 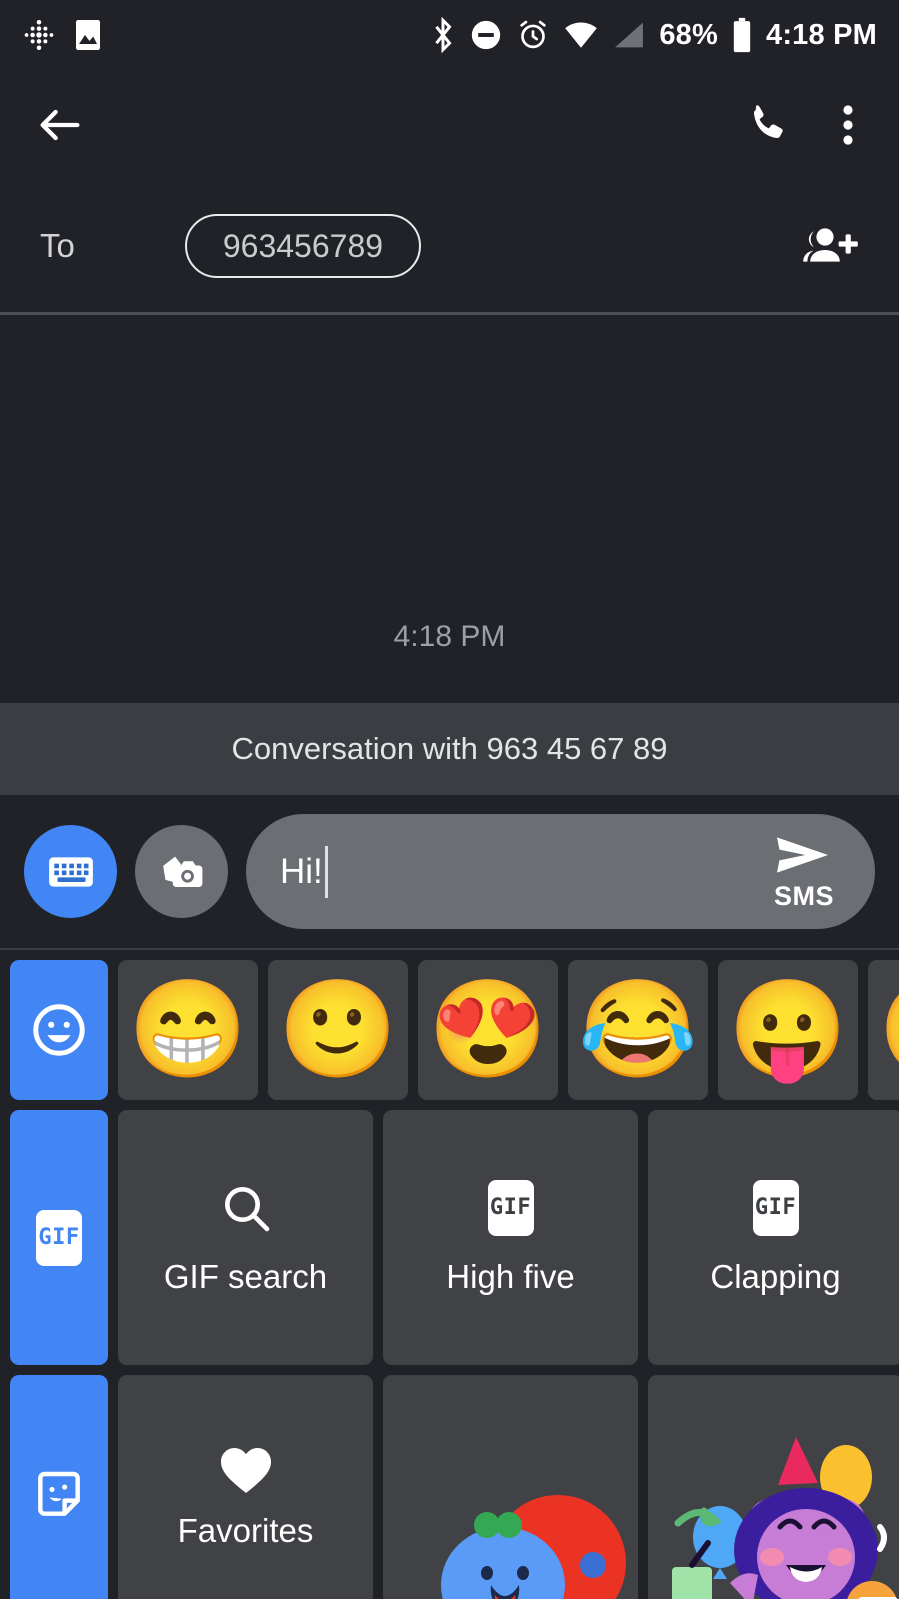 What do you see at coordinates (803, 896) in the screenshot?
I see `send-label: SMS` at bounding box center [803, 896].